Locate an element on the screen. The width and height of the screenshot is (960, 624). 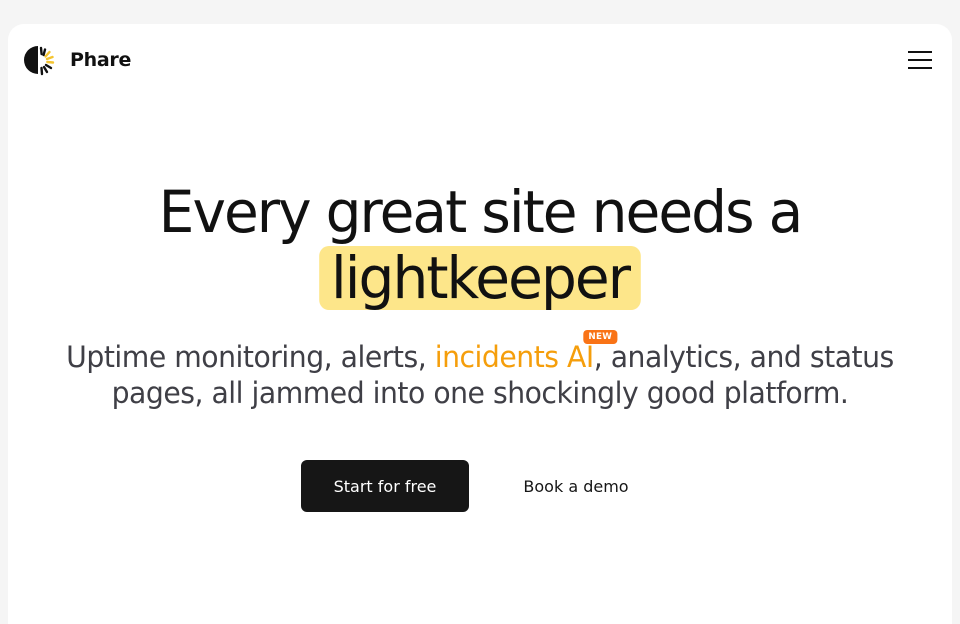
menu-bar-bottom is located at coordinates (920, 68).